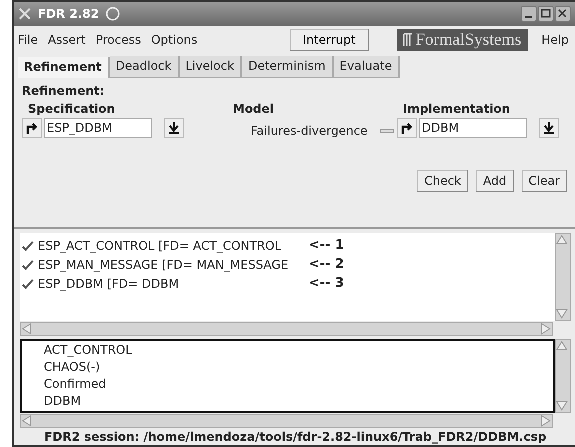 Image resolution: width=575 pixels, height=447 pixels. I want to click on list-entry: CHAOS(-), so click(298, 367).